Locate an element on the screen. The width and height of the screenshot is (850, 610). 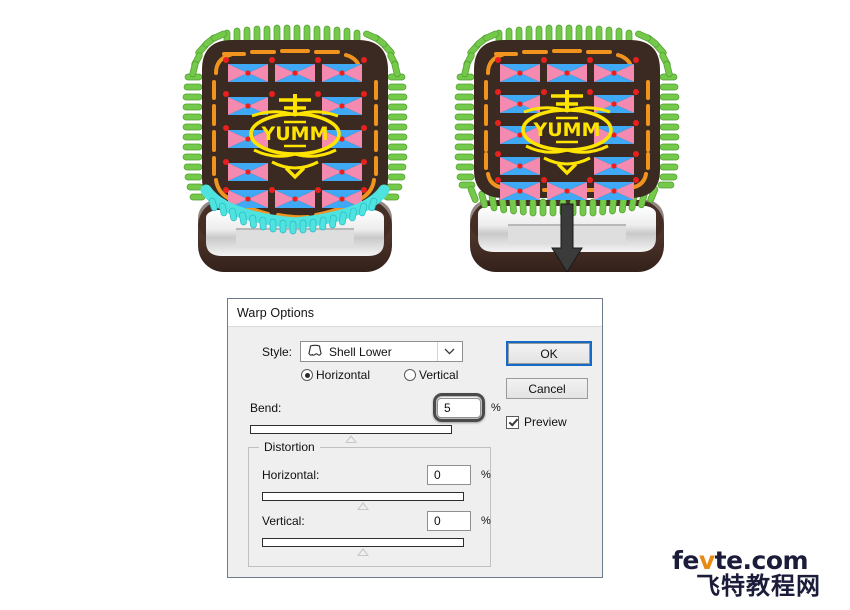
style-label: Style: is located at coordinates (276, 351).